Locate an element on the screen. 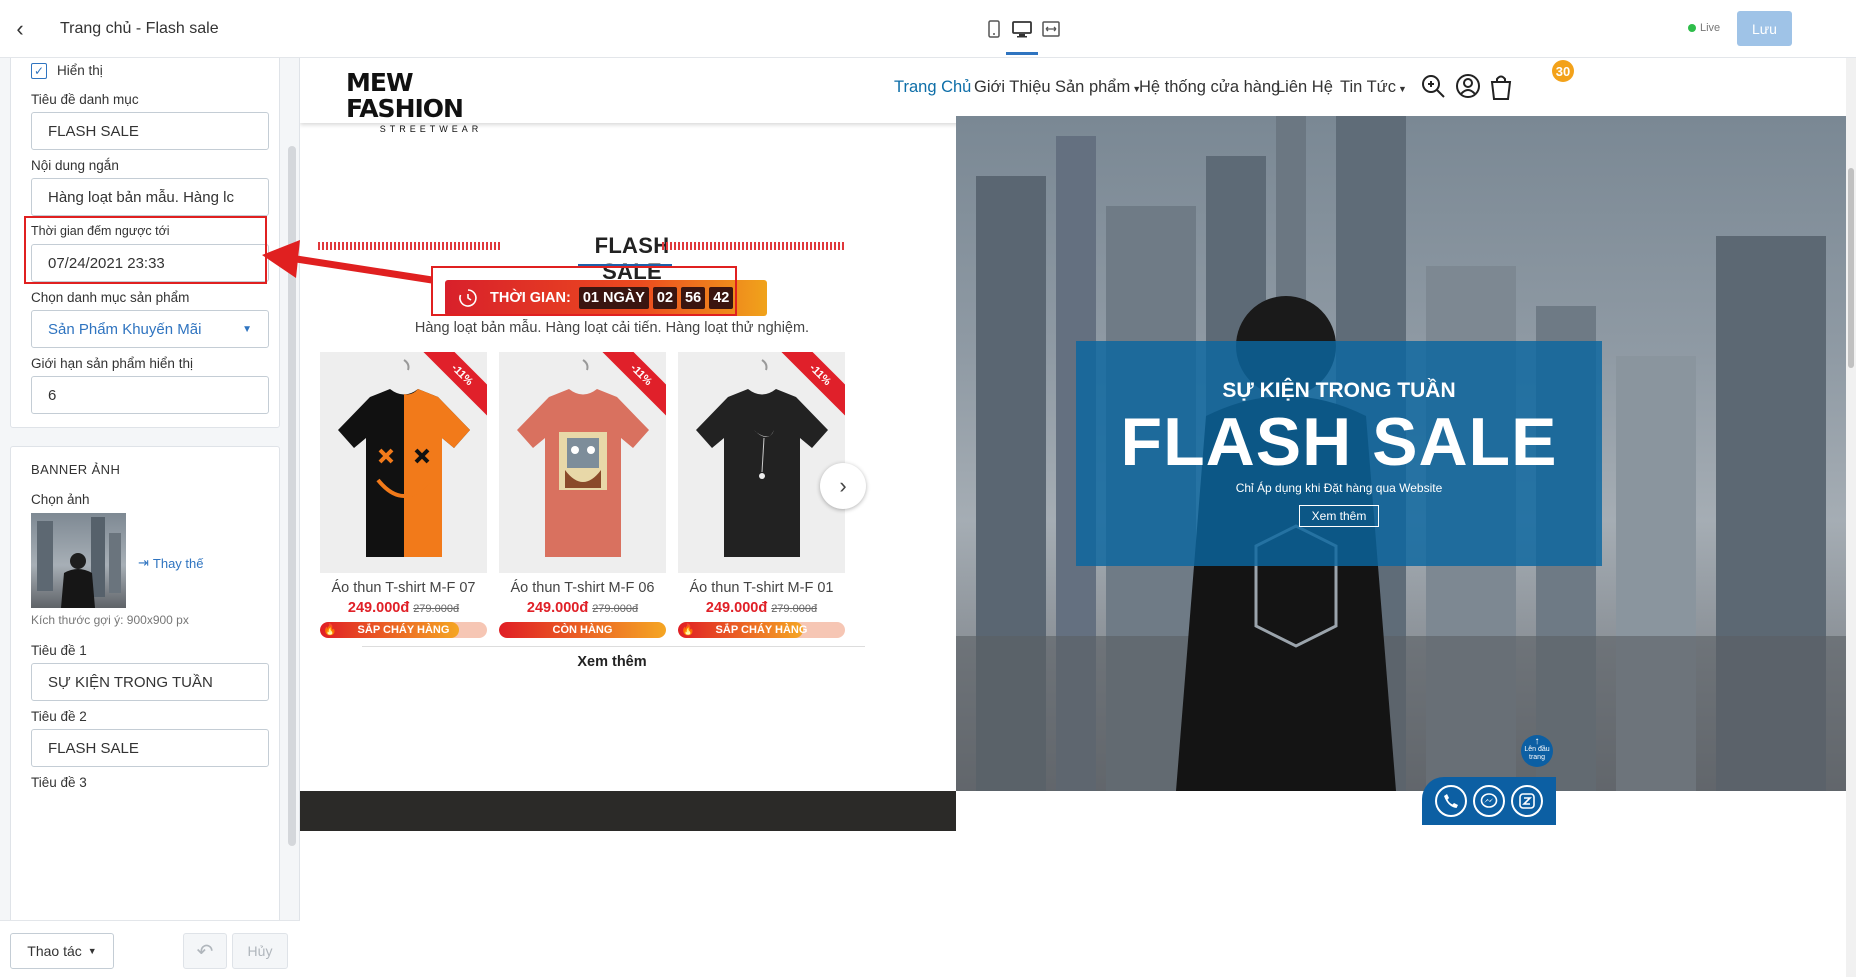  nav-home: Trang Chủ is located at coordinates (932, 87).